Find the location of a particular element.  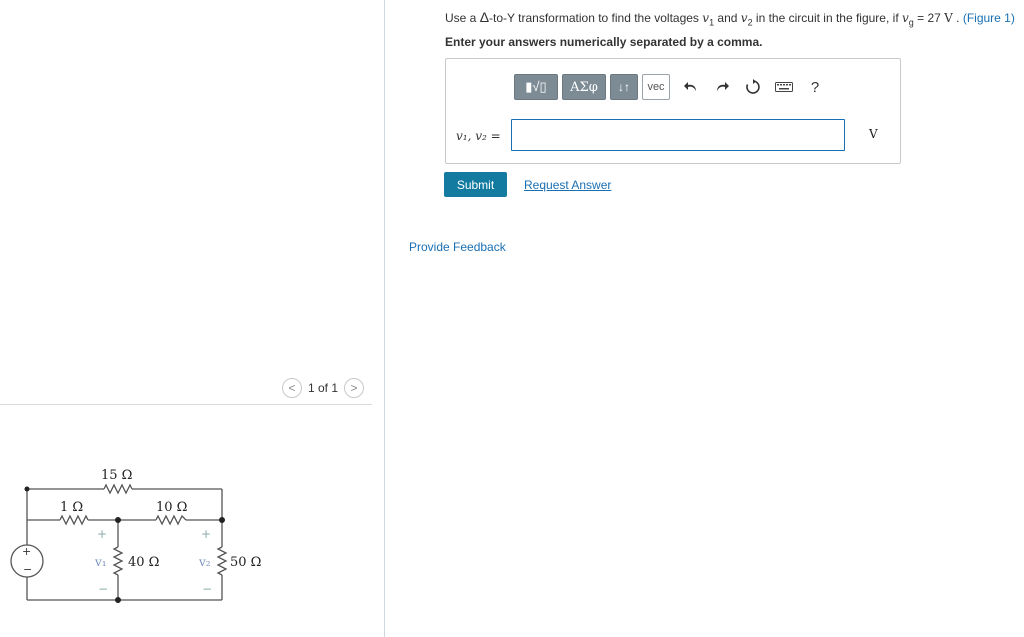

resistor-50-label: 50 Ω is located at coordinates (245, 562).